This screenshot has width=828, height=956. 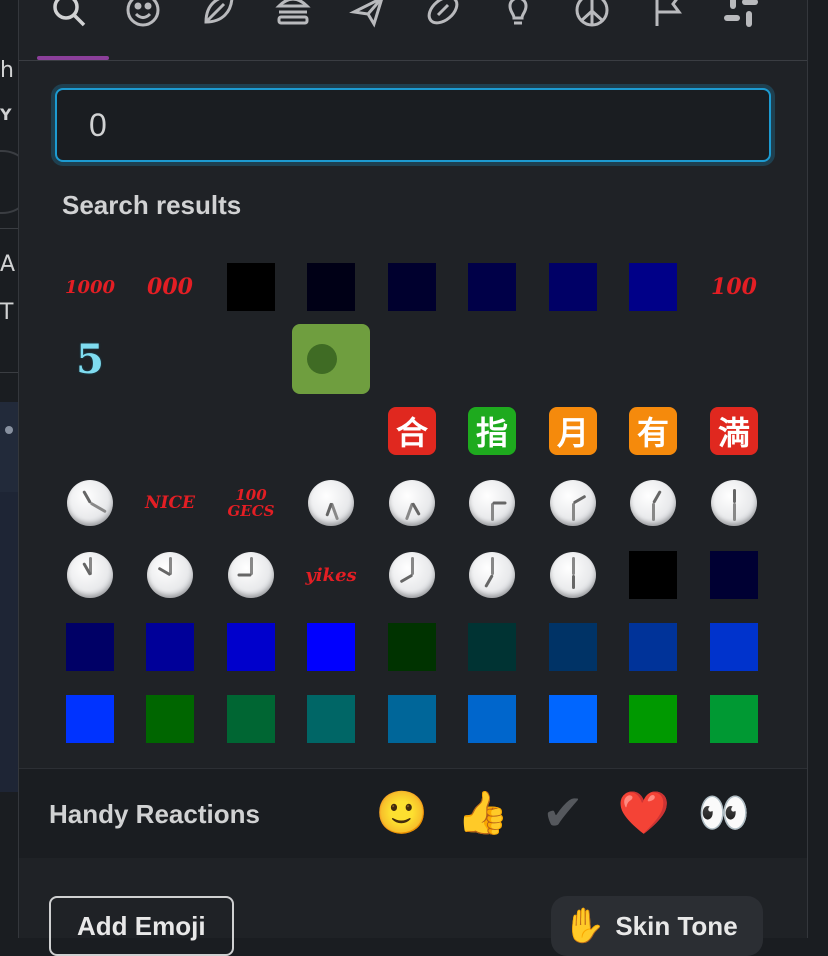 What do you see at coordinates (413, 907) in the screenshot?
I see `picker-footer: Add Emoji ✋ Skin Tone` at bounding box center [413, 907].